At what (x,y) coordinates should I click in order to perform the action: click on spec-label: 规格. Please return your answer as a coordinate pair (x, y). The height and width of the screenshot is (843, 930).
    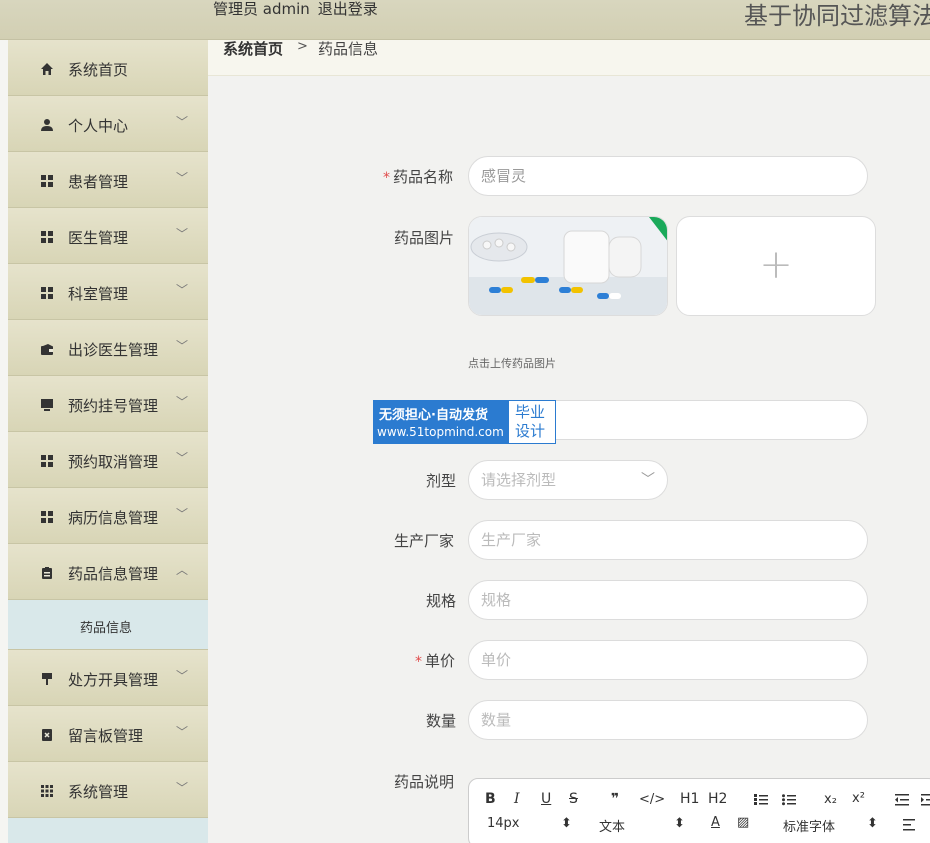
    Looking at the image, I should click on (441, 601).